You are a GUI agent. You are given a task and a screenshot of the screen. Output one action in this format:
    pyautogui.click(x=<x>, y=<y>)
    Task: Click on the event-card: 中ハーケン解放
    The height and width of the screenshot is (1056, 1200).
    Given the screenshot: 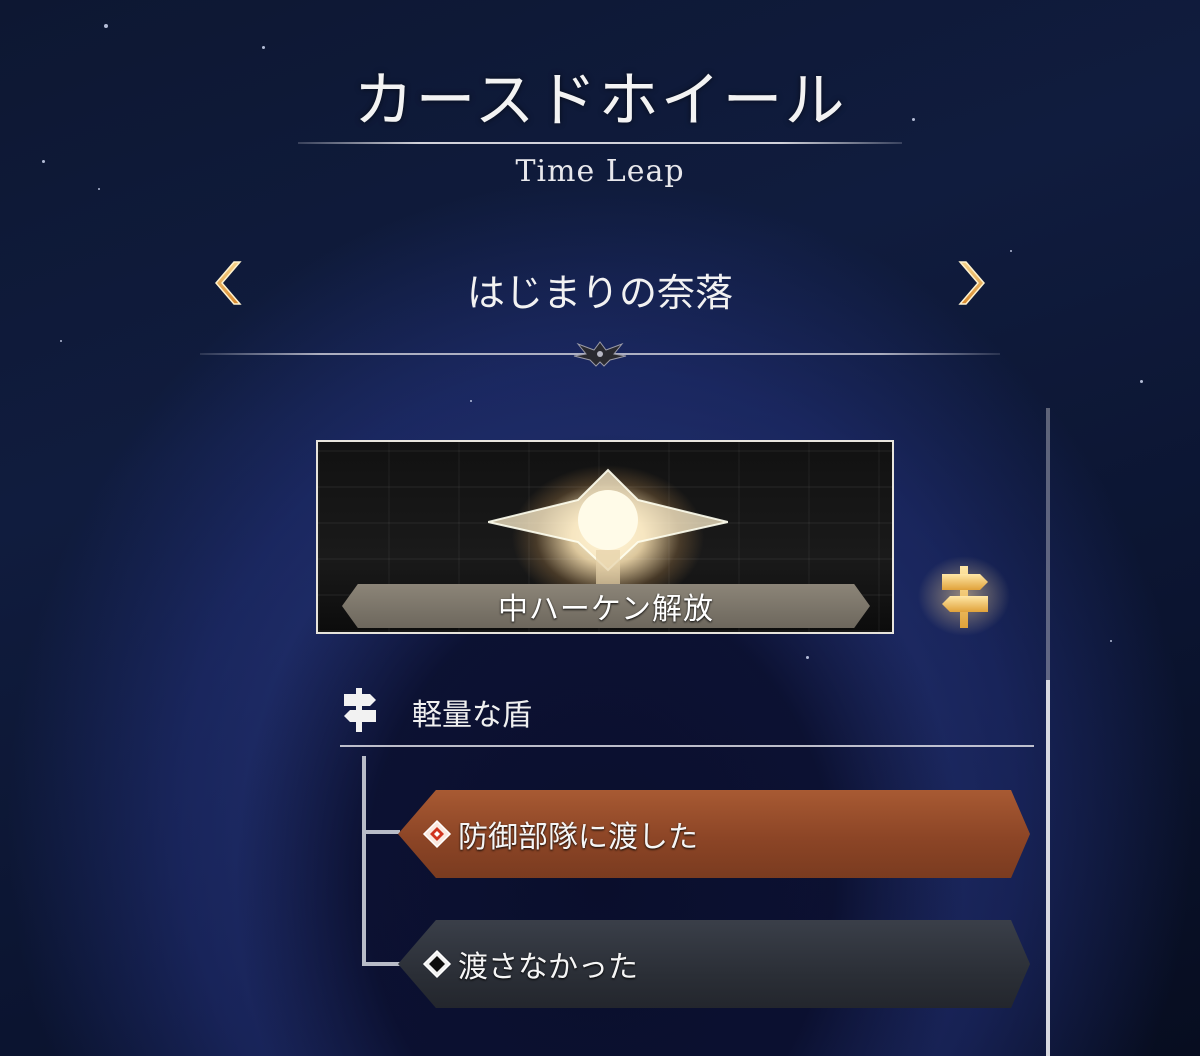 What is the action you would take?
    pyautogui.click(x=605, y=537)
    